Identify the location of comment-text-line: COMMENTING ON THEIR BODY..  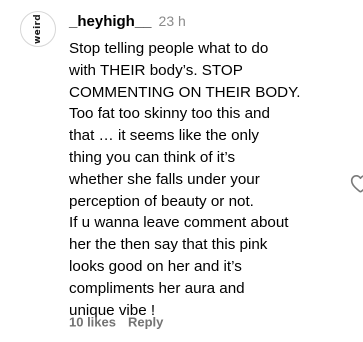
(185, 92).